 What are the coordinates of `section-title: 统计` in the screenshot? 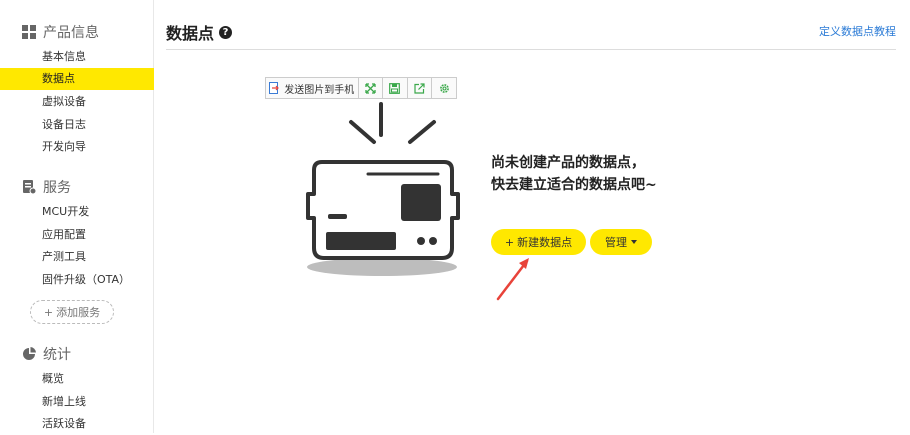 It's located at (57, 355).